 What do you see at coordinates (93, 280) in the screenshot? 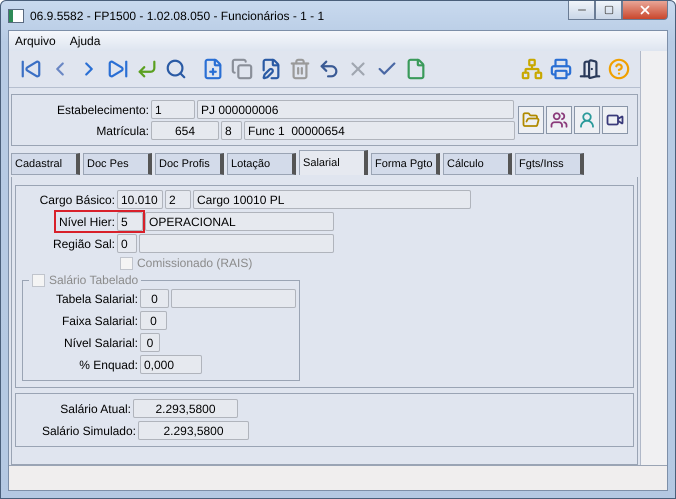
I see `checkbox-label: Salário Tabelado` at bounding box center [93, 280].